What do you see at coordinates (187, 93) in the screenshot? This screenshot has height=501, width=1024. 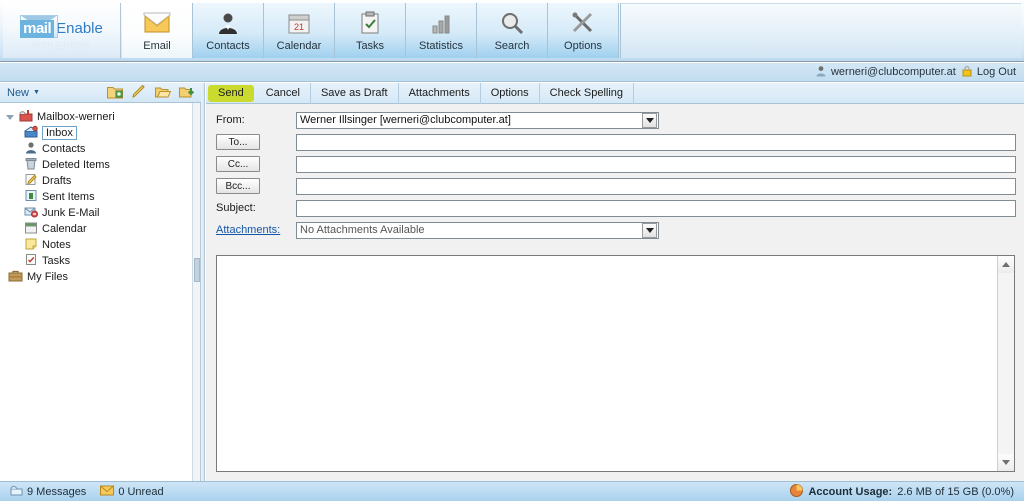 I see `import-folder-icon` at bounding box center [187, 93].